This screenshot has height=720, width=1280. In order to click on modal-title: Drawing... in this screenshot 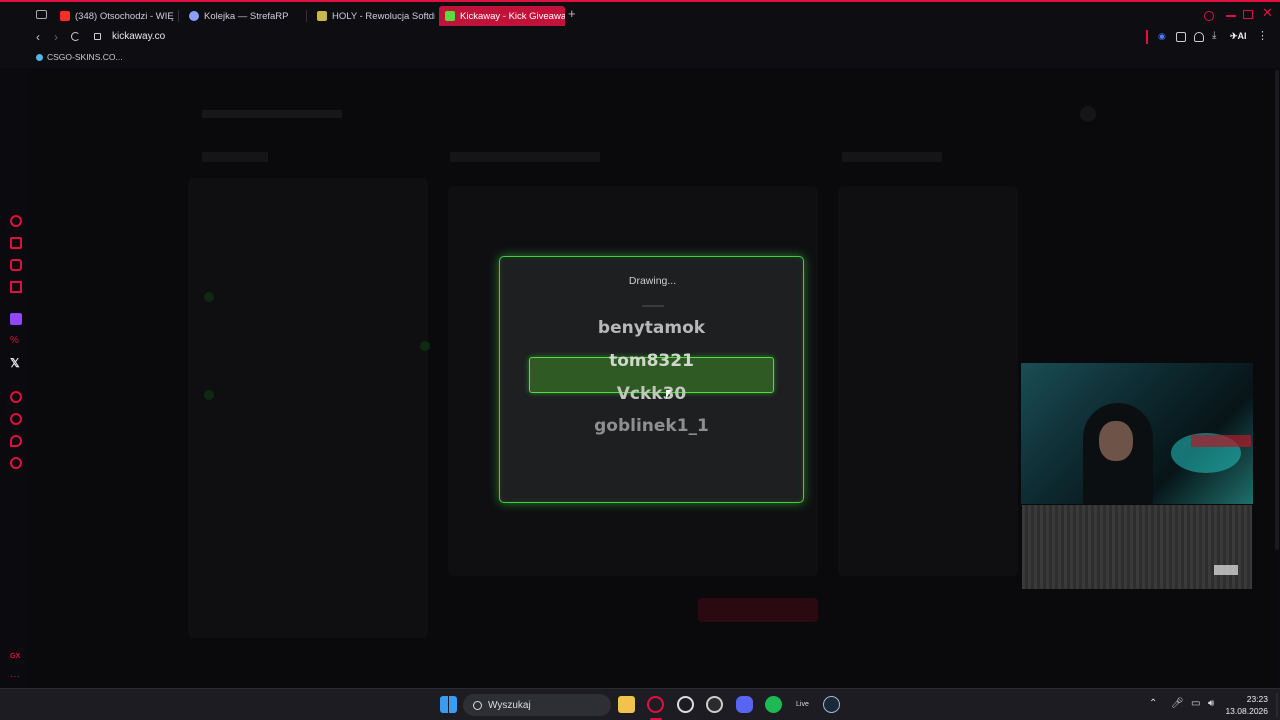, I will do `click(652, 281)`.